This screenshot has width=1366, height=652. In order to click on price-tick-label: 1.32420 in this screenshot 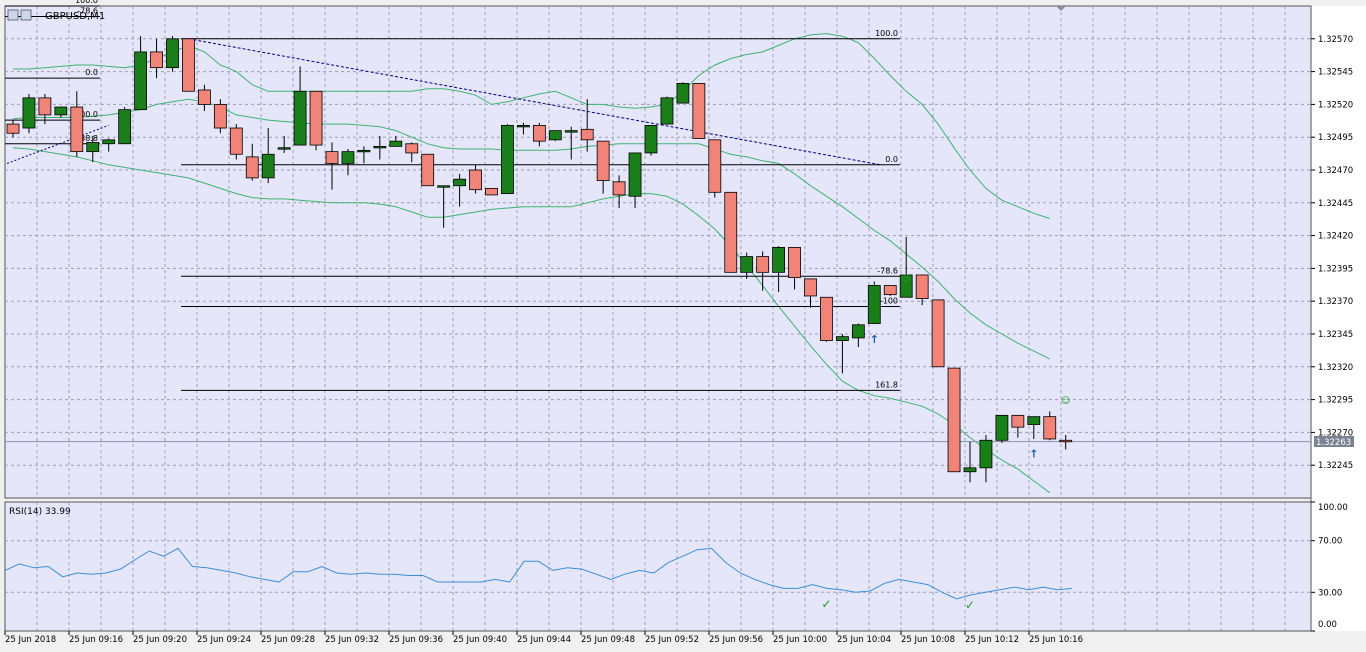, I will do `click(1335, 237)`.